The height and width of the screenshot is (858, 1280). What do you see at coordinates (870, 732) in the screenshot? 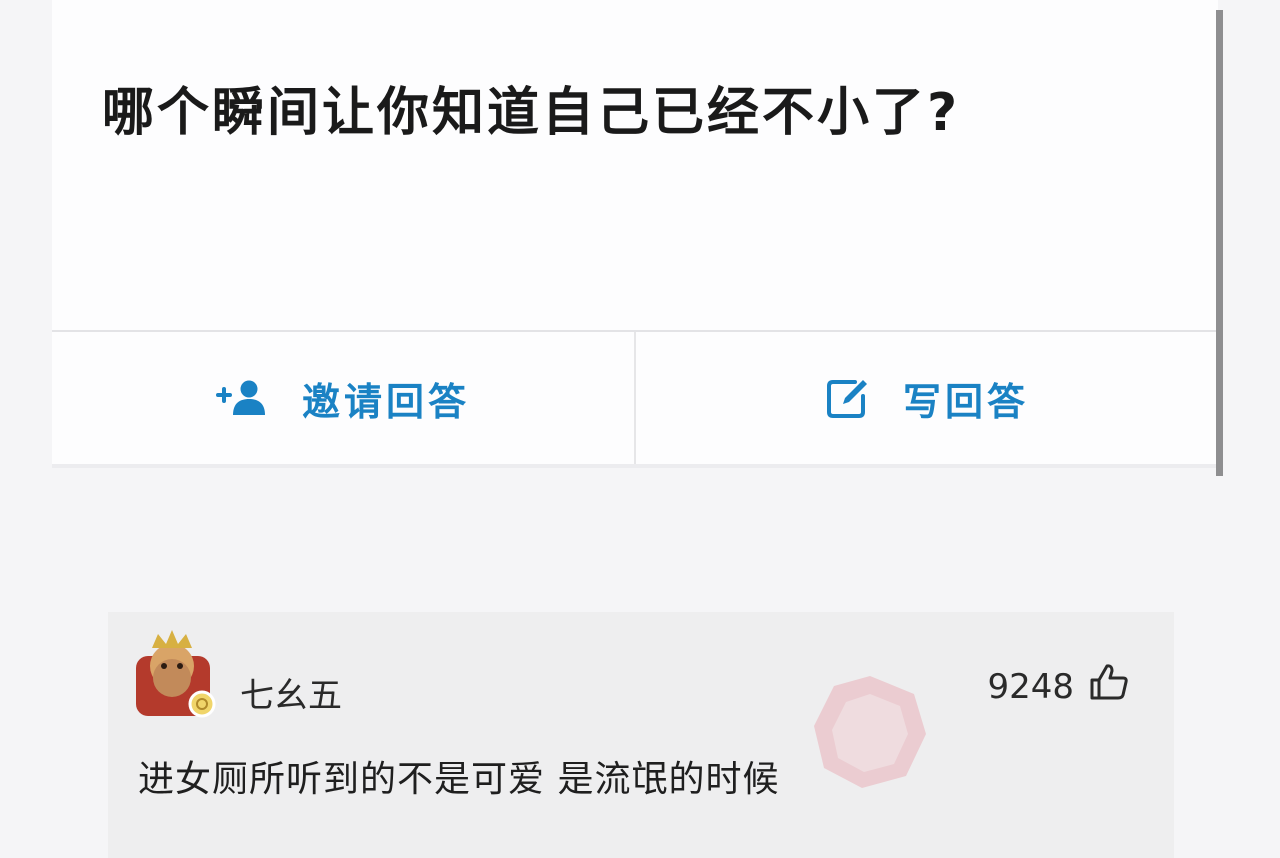
I see `watermark-stamp` at bounding box center [870, 732].